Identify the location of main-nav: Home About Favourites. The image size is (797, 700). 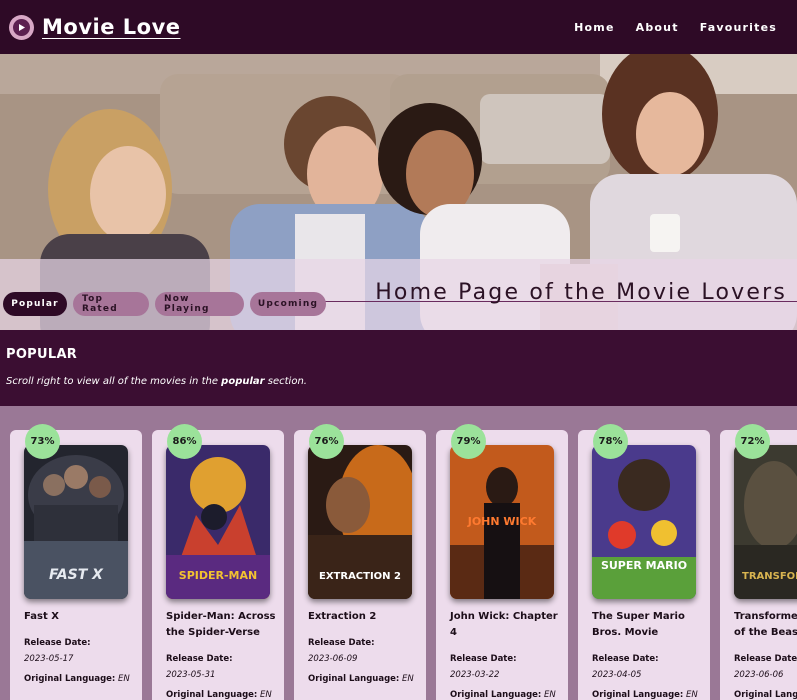
(665, 27).